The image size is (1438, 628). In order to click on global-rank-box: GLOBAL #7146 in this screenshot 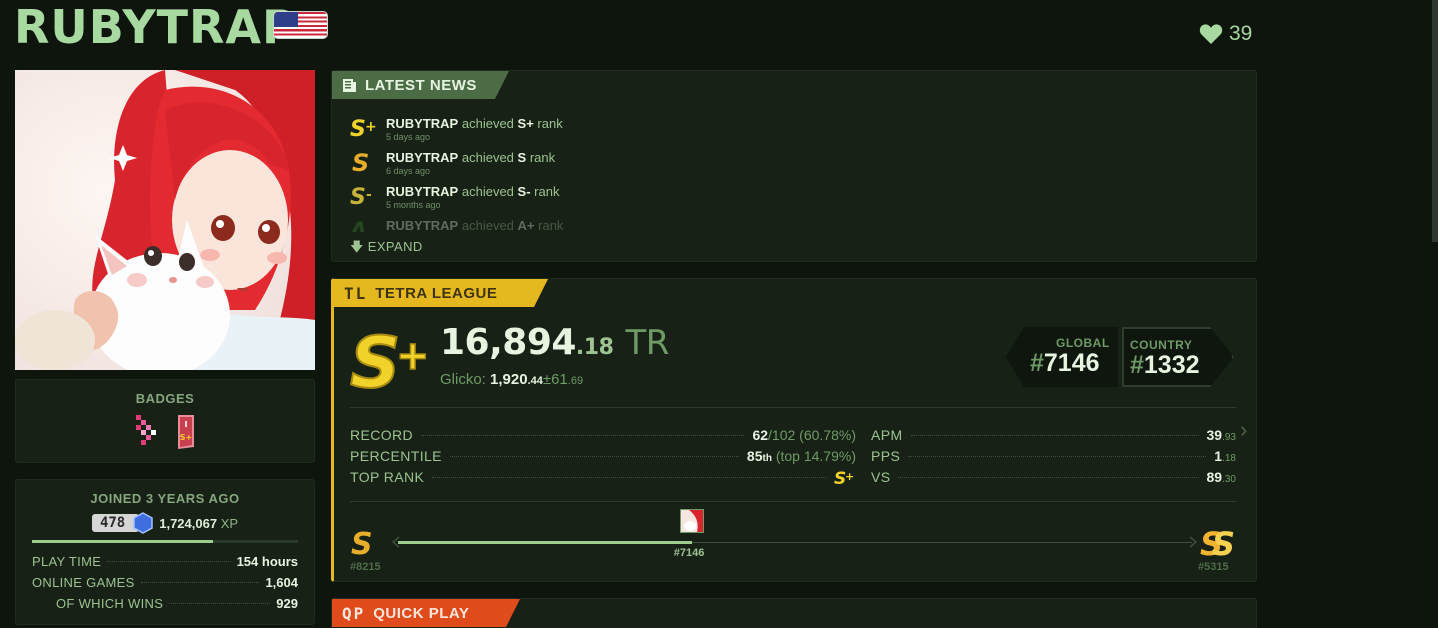, I will do `click(1062, 357)`.